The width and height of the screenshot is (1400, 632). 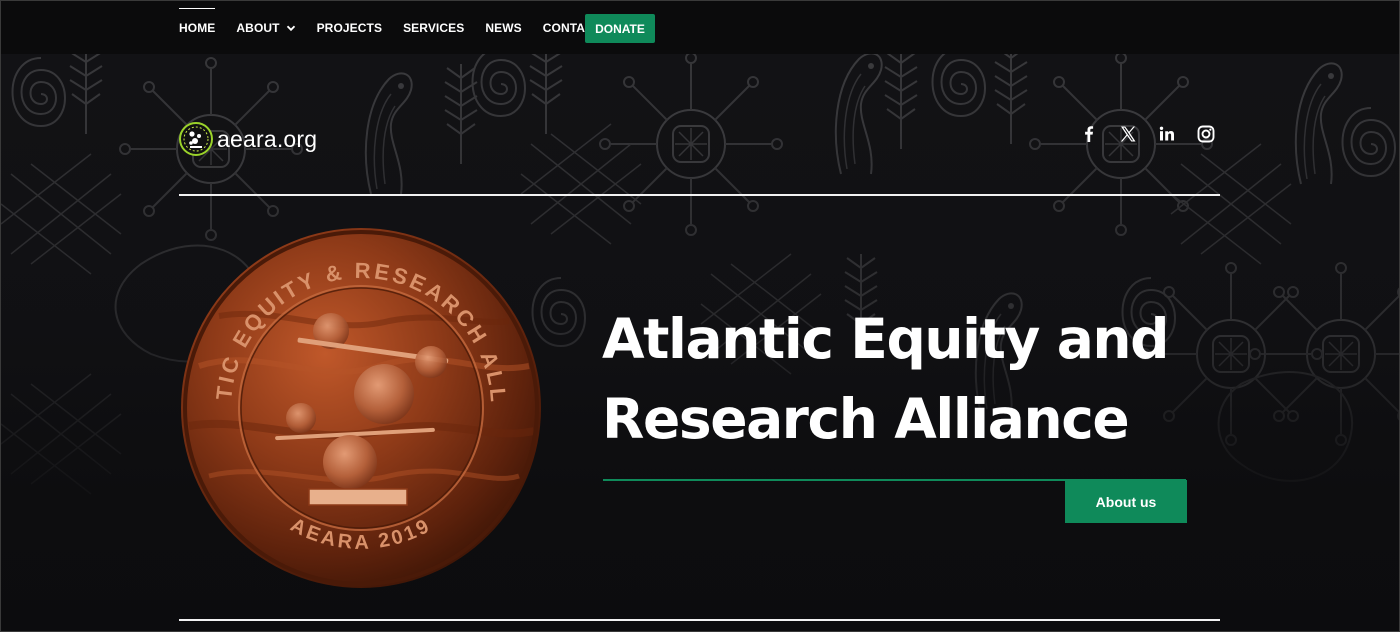 What do you see at coordinates (1128, 134) in the screenshot?
I see `x-twitter-icon` at bounding box center [1128, 134].